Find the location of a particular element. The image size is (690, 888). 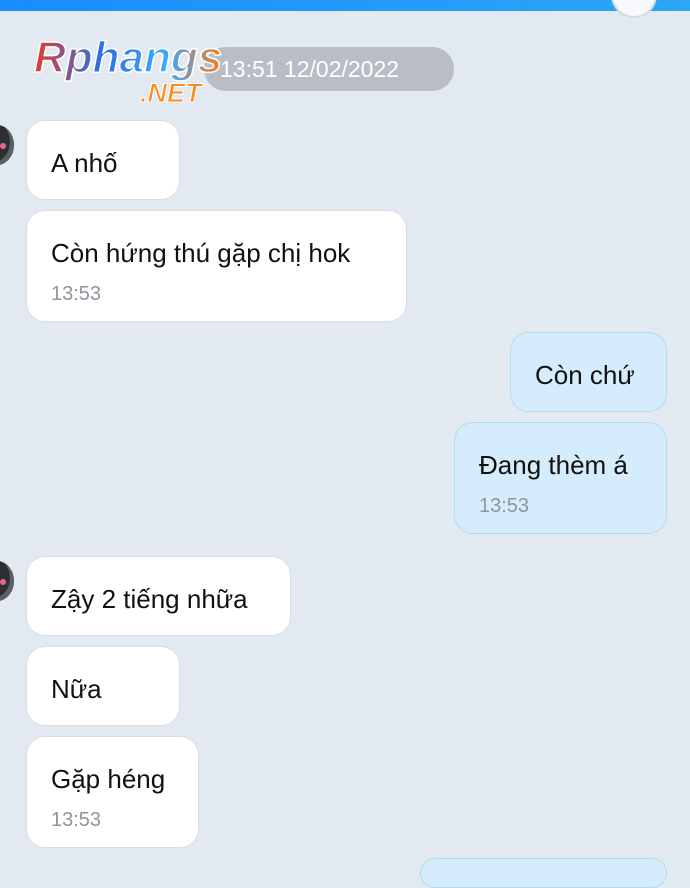

message-text: Nữa is located at coordinates (76, 689).